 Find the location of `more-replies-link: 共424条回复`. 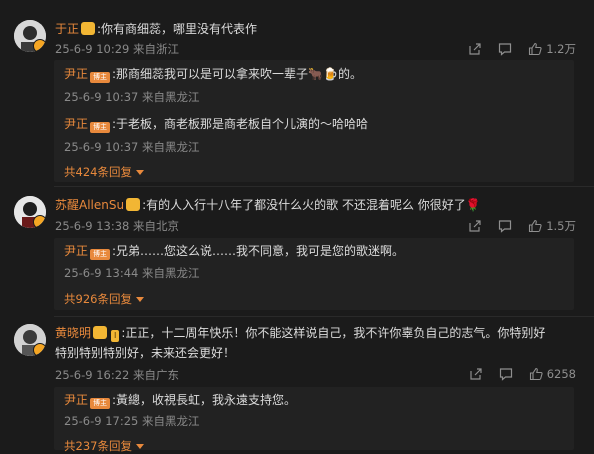

more-replies-link: 共424条回复 is located at coordinates (104, 172).